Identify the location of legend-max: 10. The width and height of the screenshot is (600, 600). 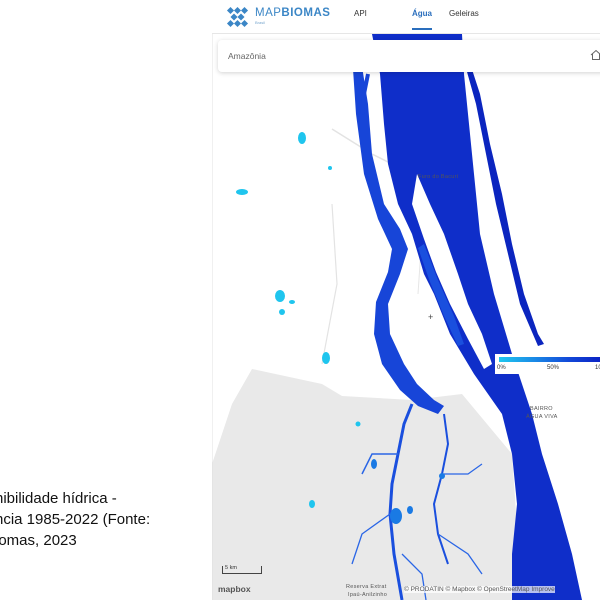
(597, 368).